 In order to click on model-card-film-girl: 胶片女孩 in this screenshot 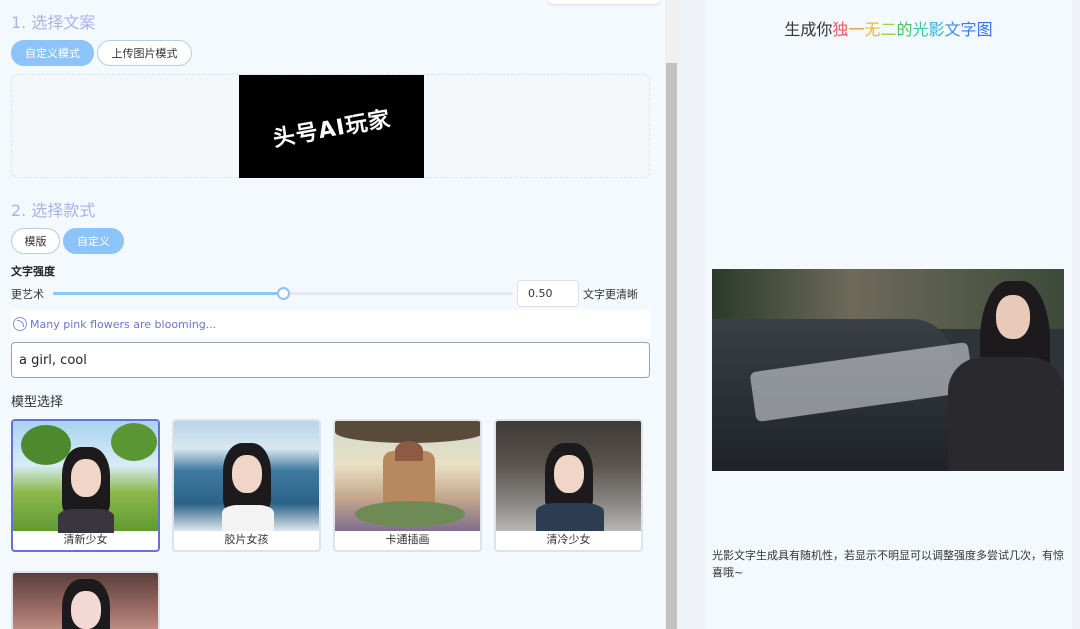, I will do `click(246, 485)`.